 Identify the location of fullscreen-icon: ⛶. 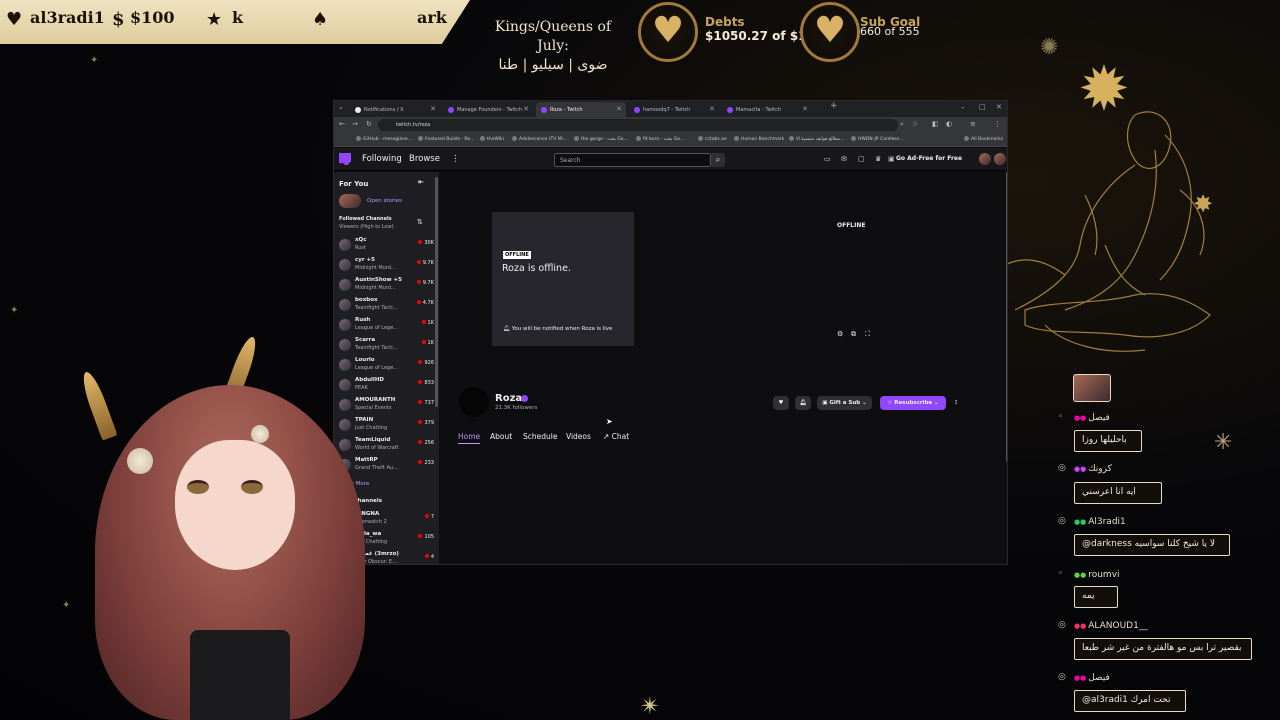
(867, 334).